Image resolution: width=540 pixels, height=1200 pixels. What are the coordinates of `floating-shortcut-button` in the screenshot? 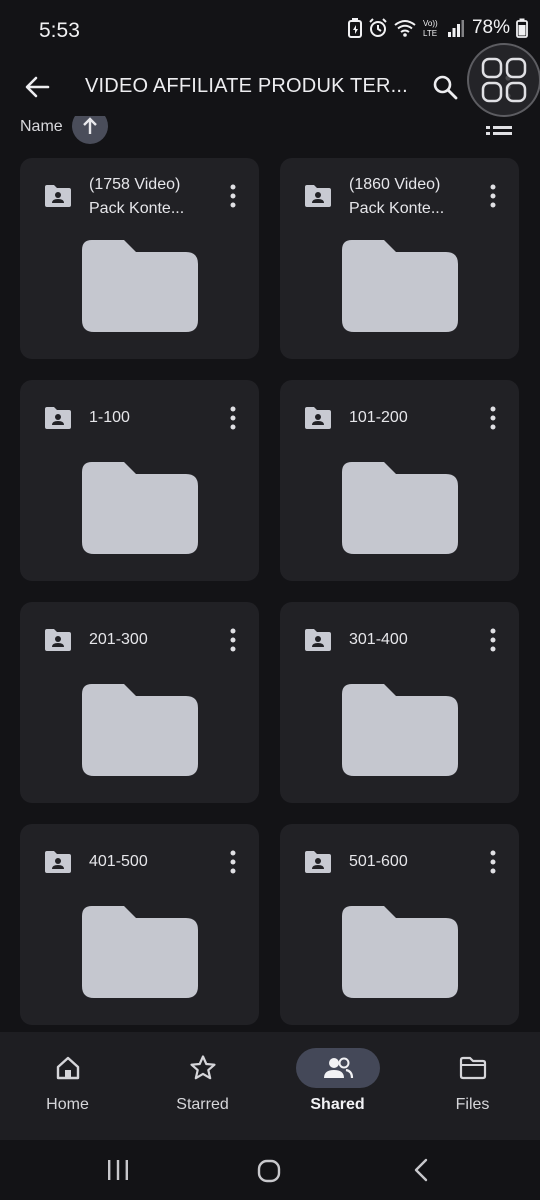 It's located at (503, 80).